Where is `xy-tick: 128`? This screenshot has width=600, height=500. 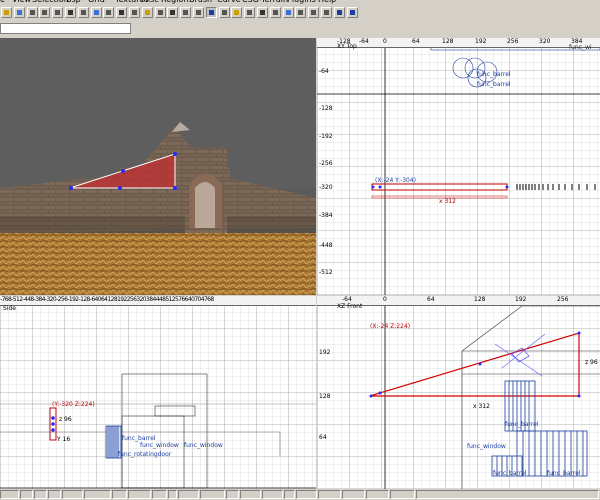 xy-tick: 128 is located at coordinates (448, 41).